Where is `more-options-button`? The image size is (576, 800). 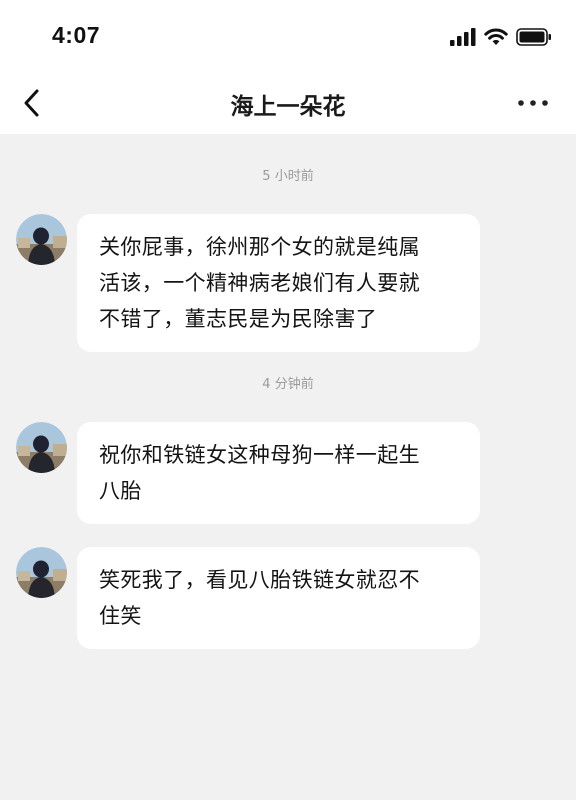 more-options-button is located at coordinates (533, 103).